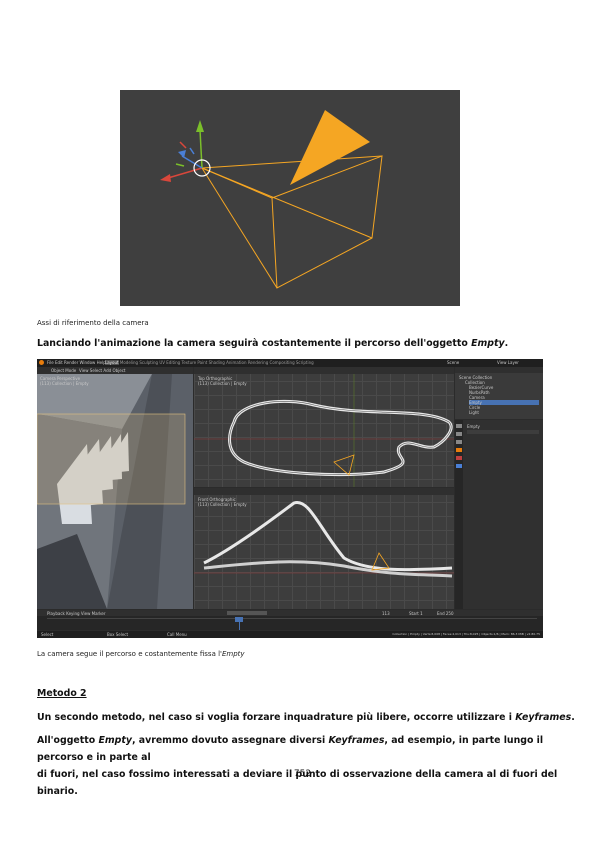 The image size is (605, 857). Describe the element at coordinates (112, 362) in the screenshot. I see `tab-layout: Layout` at that location.